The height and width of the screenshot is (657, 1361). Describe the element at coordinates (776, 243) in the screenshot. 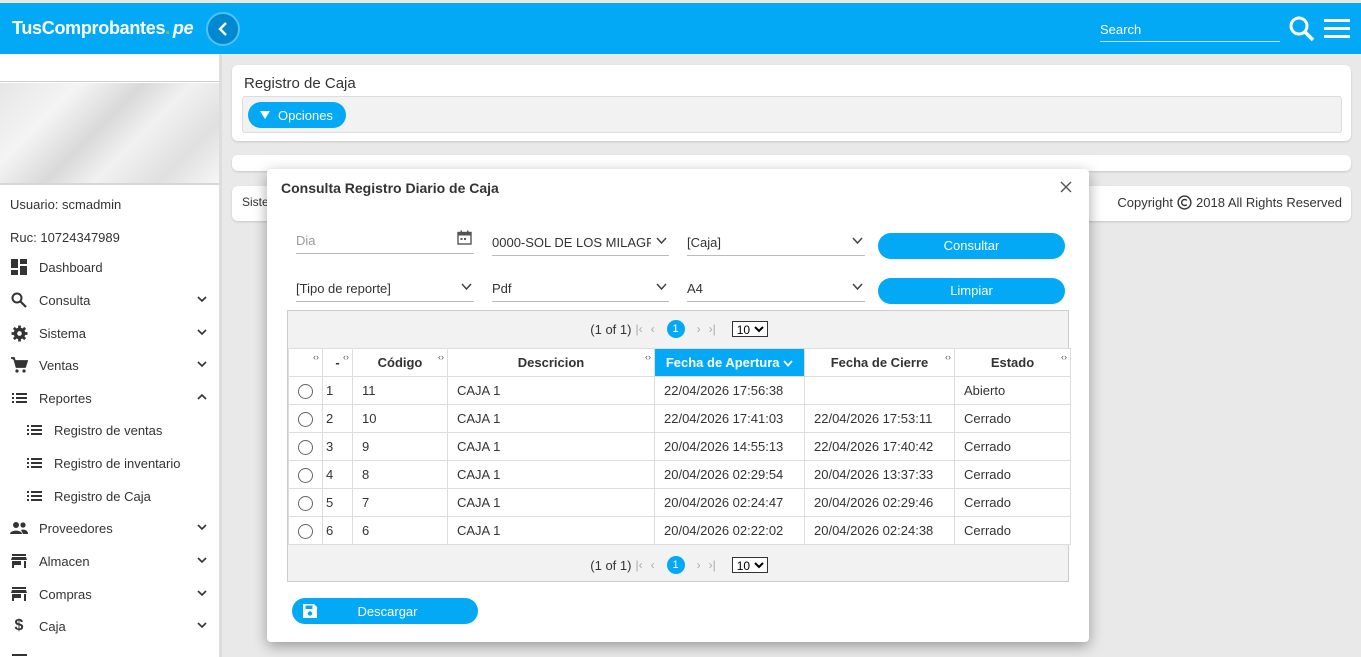

I see `caja-select: [Caja]` at that location.